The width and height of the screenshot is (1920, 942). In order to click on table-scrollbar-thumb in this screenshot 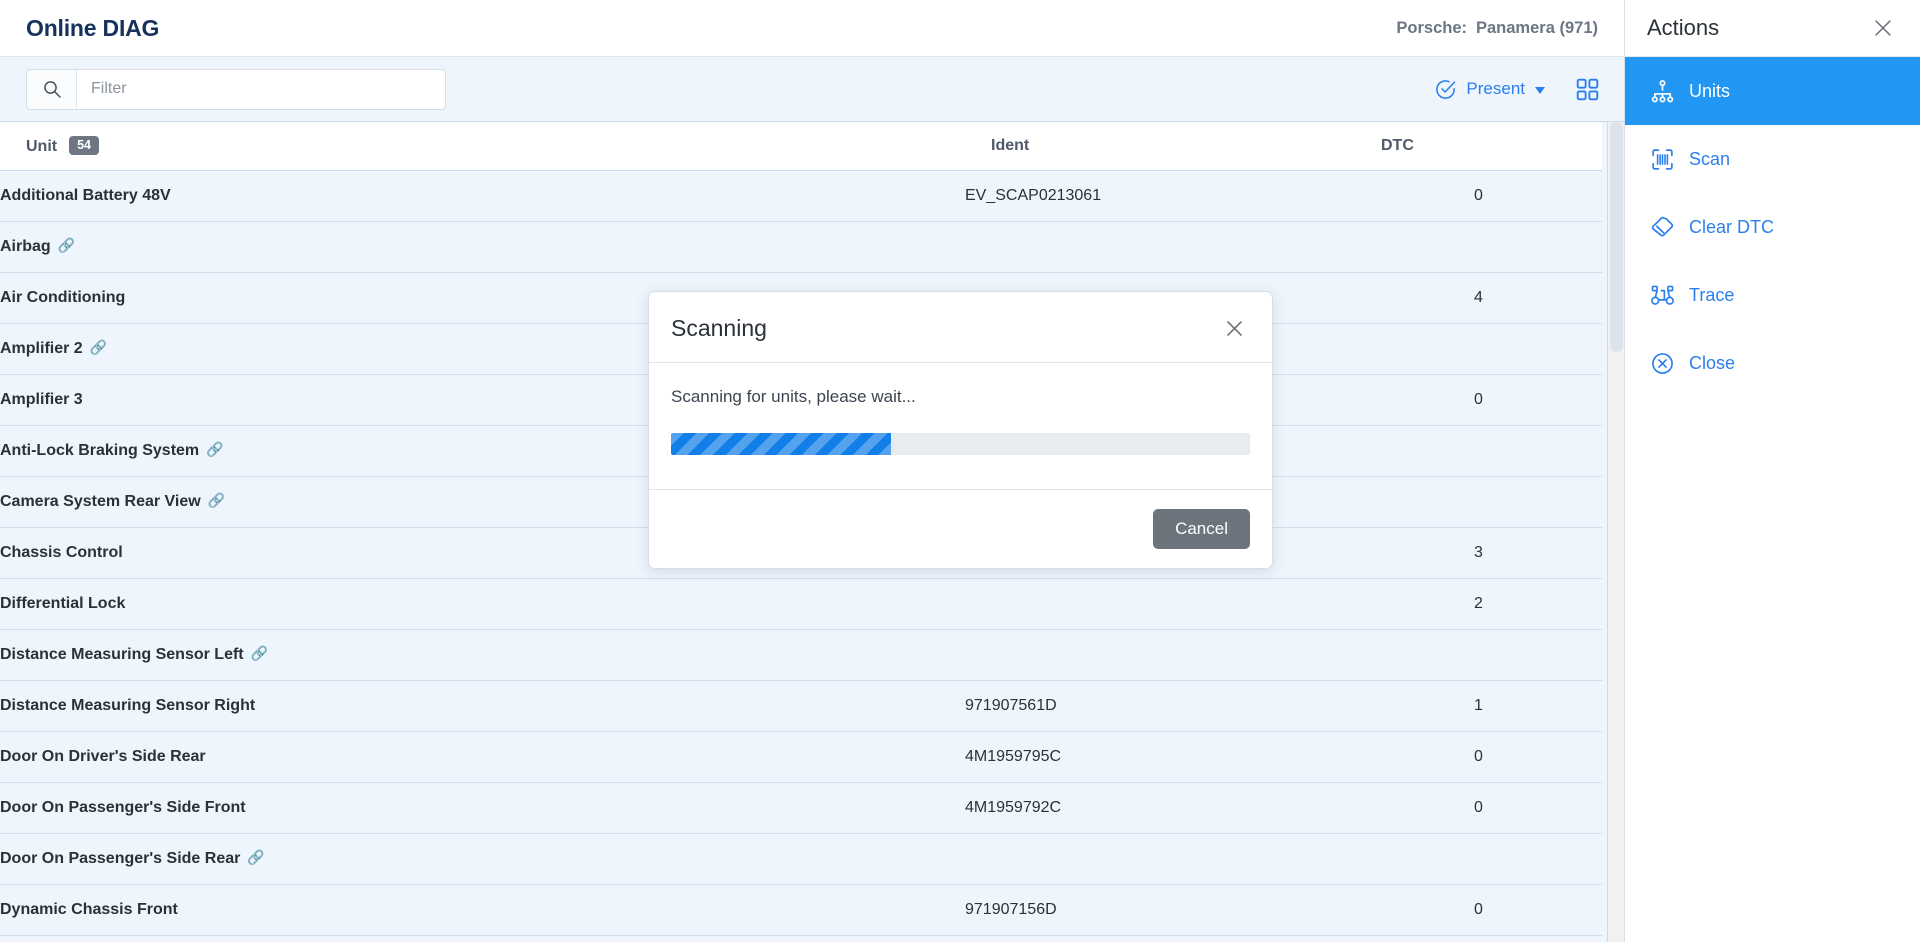, I will do `click(1616, 237)`.